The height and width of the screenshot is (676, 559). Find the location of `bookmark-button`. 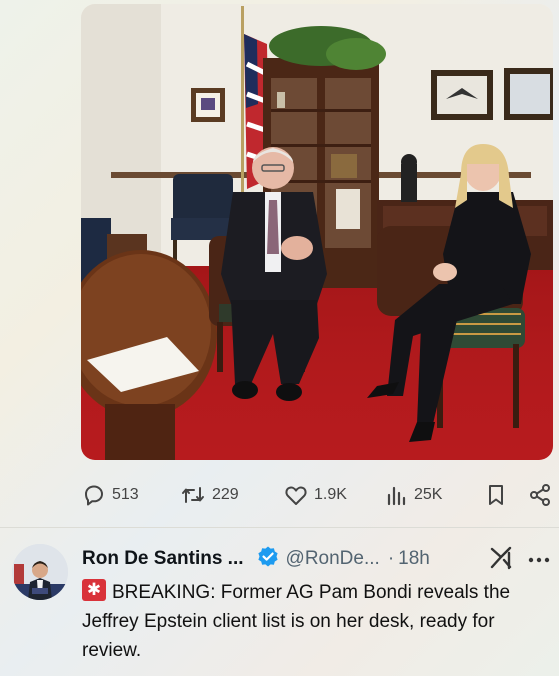

bookmark-button is located at coordinates (496, 495).